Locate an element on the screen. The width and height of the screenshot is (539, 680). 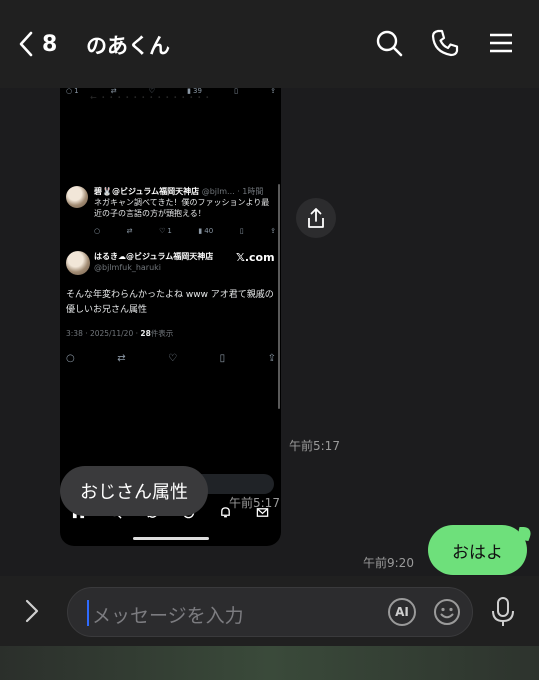
microphone-icon is located at coordinates (503, 612).